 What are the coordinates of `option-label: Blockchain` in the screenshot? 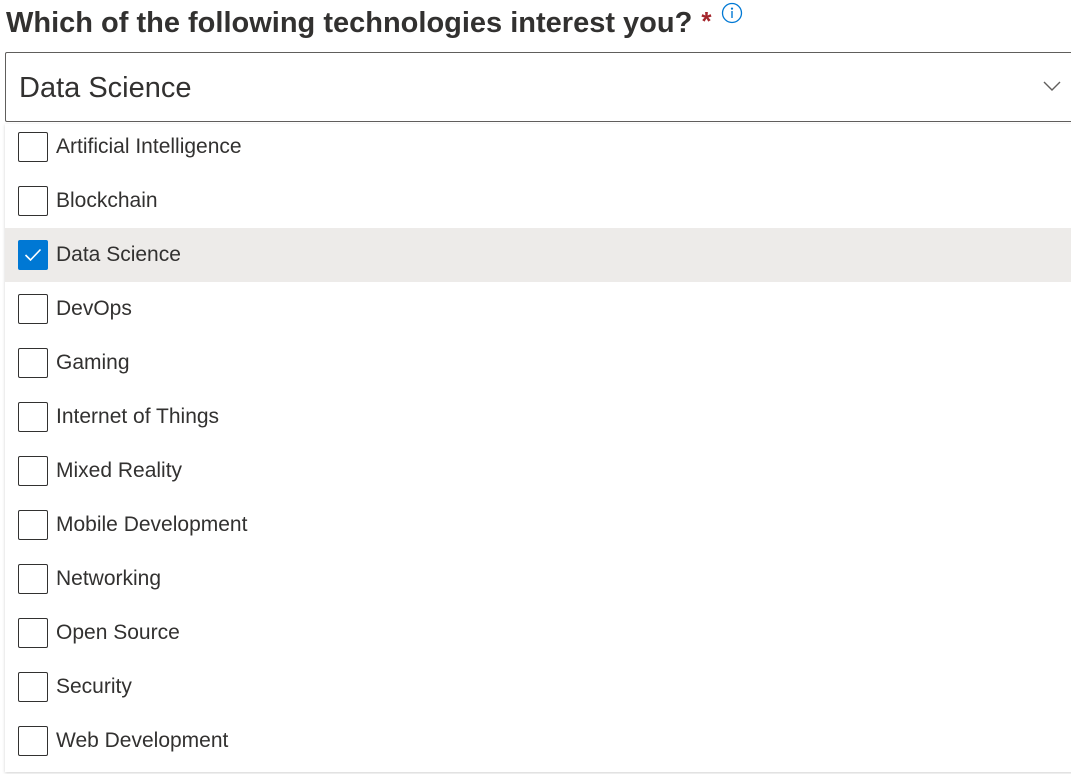 It's located at (107, 200).